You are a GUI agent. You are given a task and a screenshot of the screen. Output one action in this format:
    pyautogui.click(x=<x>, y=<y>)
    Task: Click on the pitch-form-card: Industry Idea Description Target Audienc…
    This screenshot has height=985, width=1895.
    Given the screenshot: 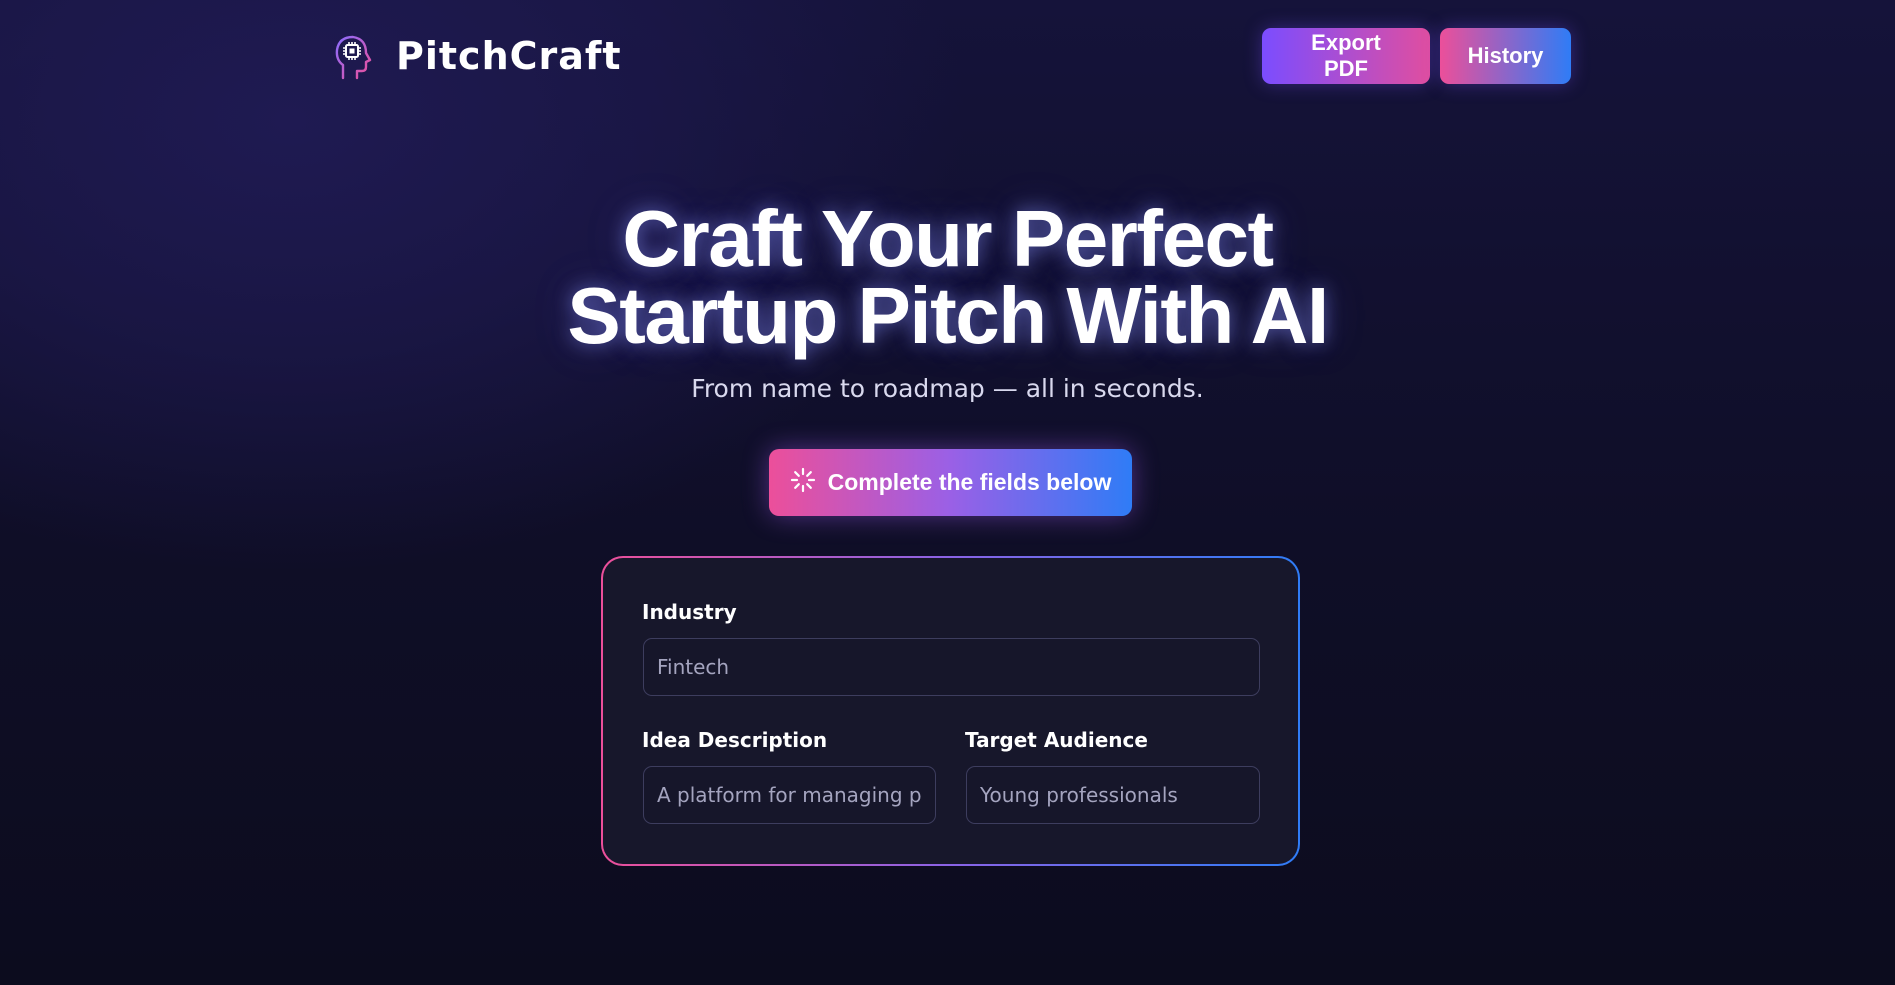 What is the action you would take?
    pyautogui.click(x=950, y=711)
    